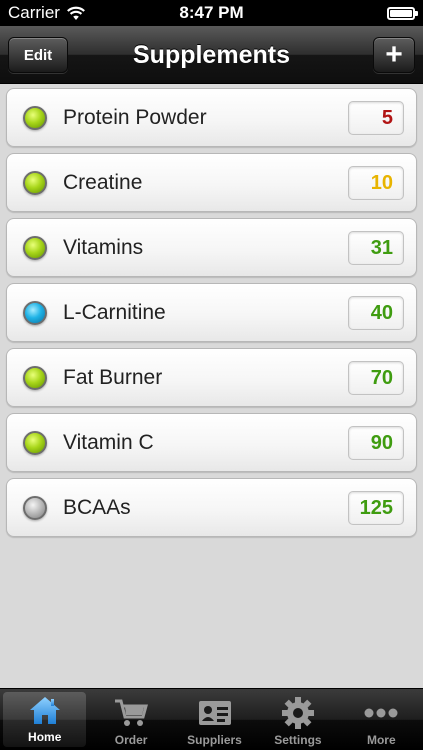 This screenshot has height=750, width=423. Describe the element at coordinates (376, 508) in the screenshot. I see `item-count: 125` at that location.